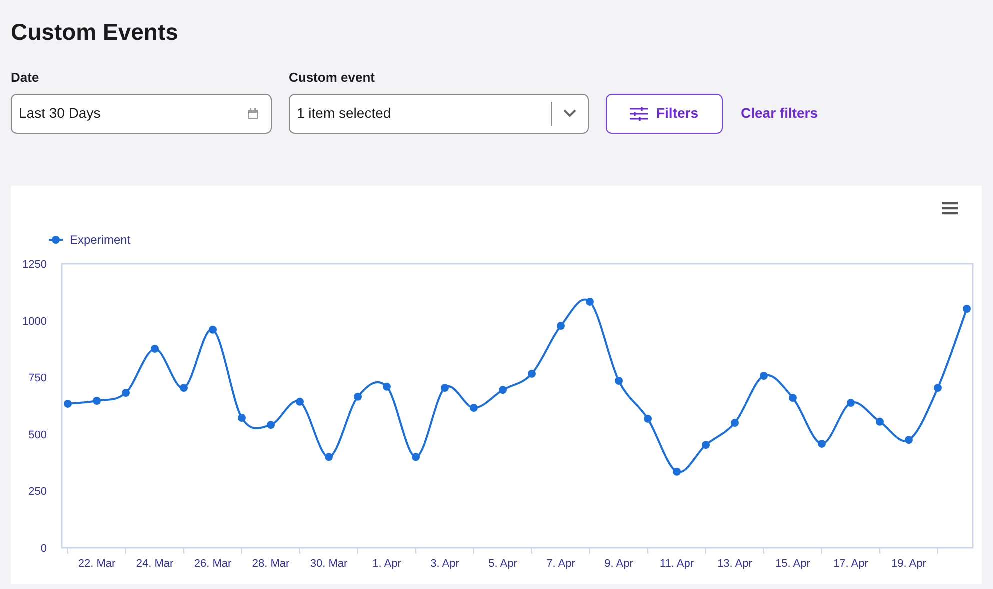 This screenshot has width=993, height=589. What do you see at coordinates (570, 113) in the screenshot?
I see `chevron-down-icon` at bounding box center [570, 113].